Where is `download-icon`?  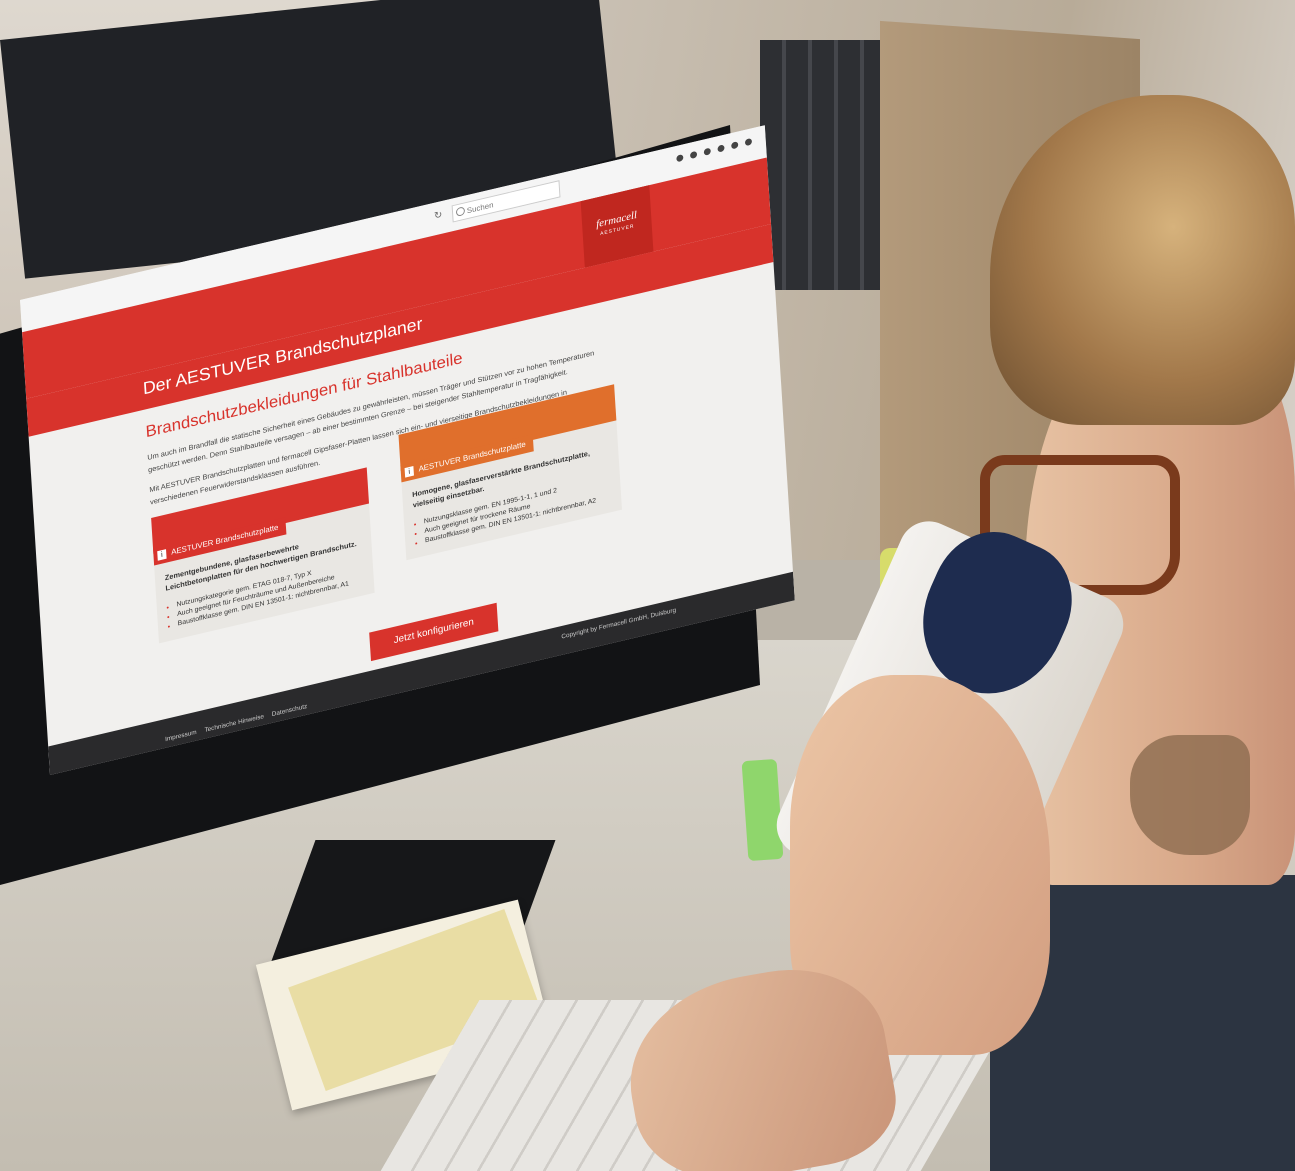 download-icon is located at coordinates (693, 155).